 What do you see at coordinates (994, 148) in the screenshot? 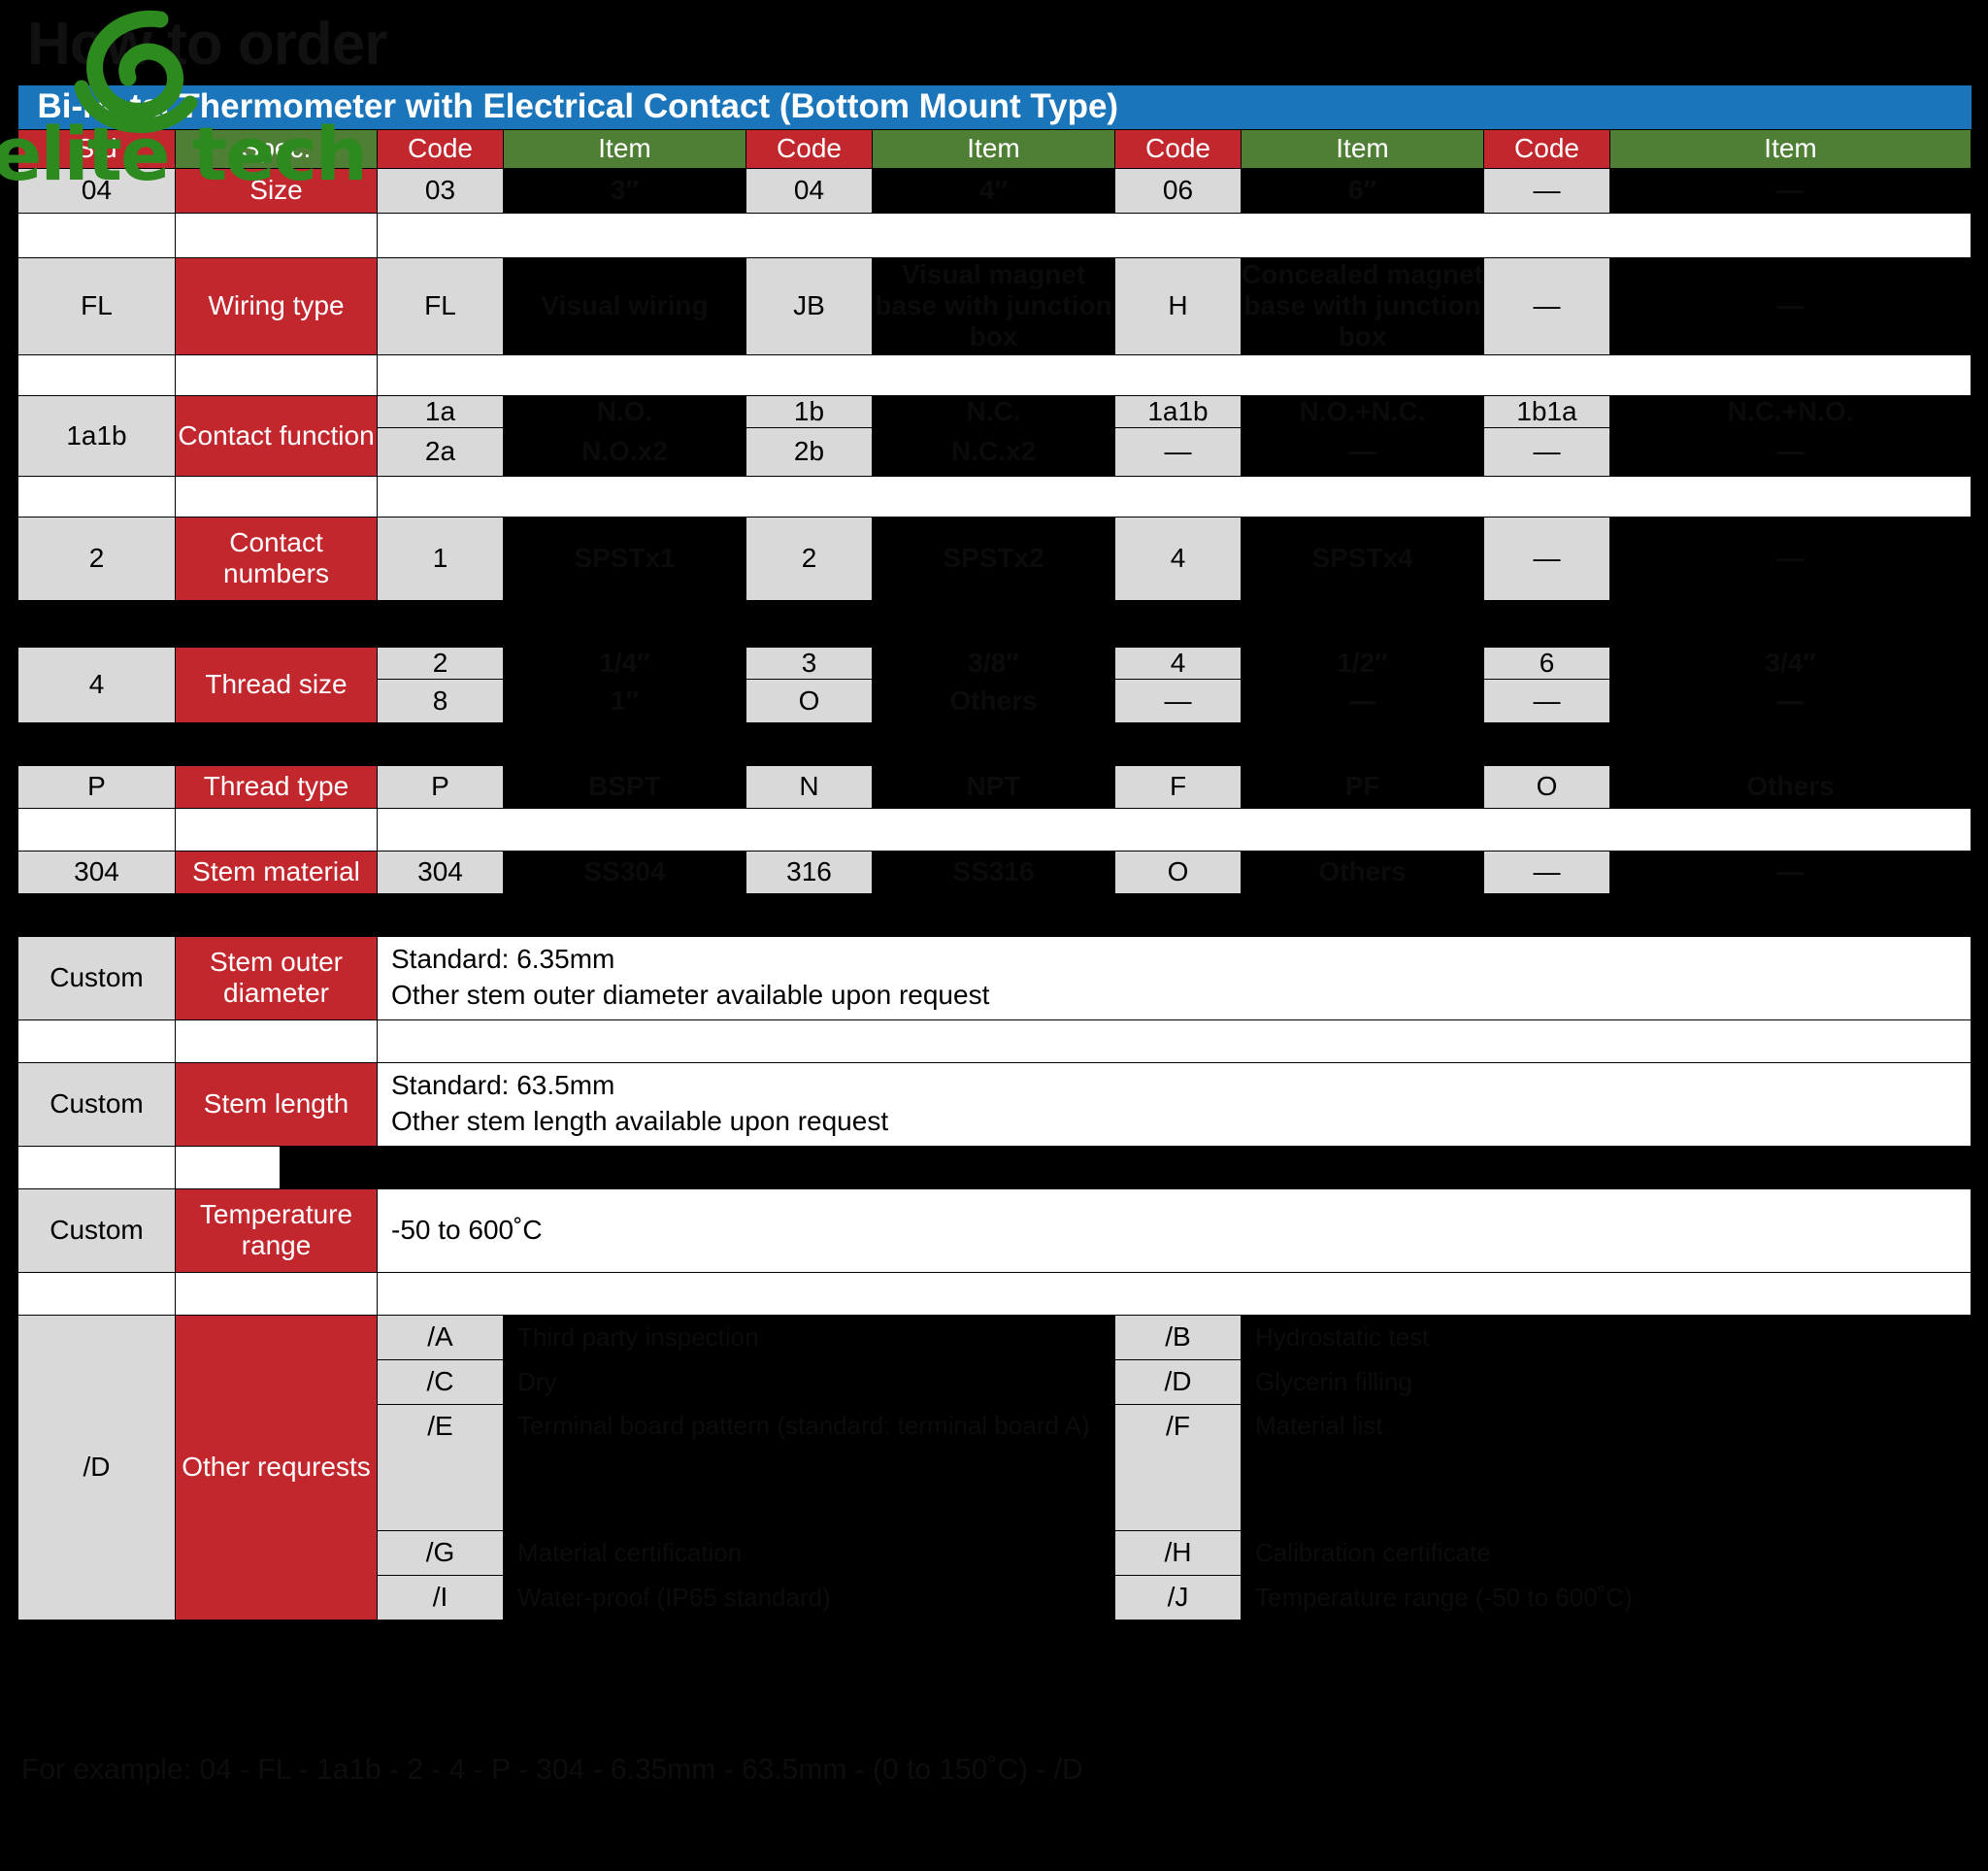
I see `header-item-2: Item` at bounding box center [994, 148].